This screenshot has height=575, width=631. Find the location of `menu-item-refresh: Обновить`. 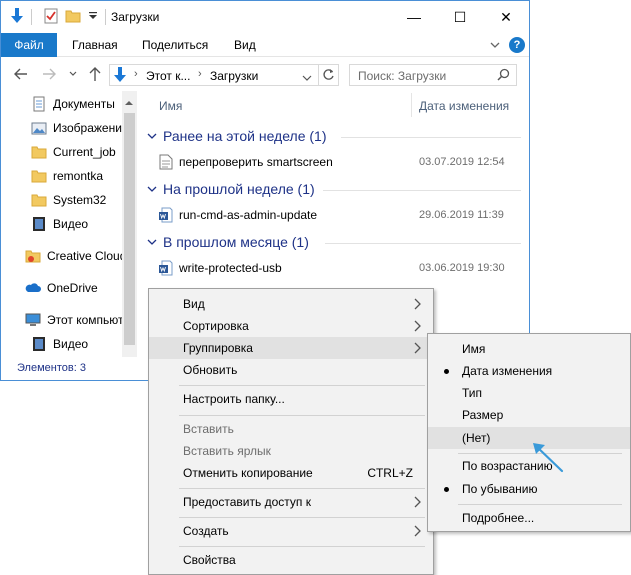

menu-item-refresh: Обновить is located at coordinates (291, 370).